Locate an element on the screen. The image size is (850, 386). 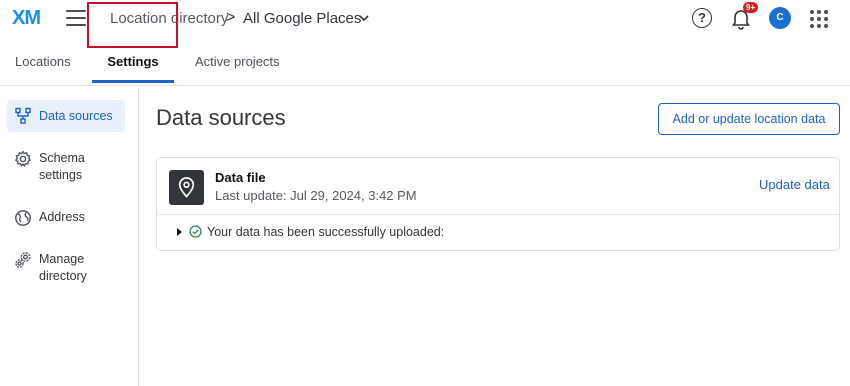
success-check-icon is located at coordinates (195, 231).